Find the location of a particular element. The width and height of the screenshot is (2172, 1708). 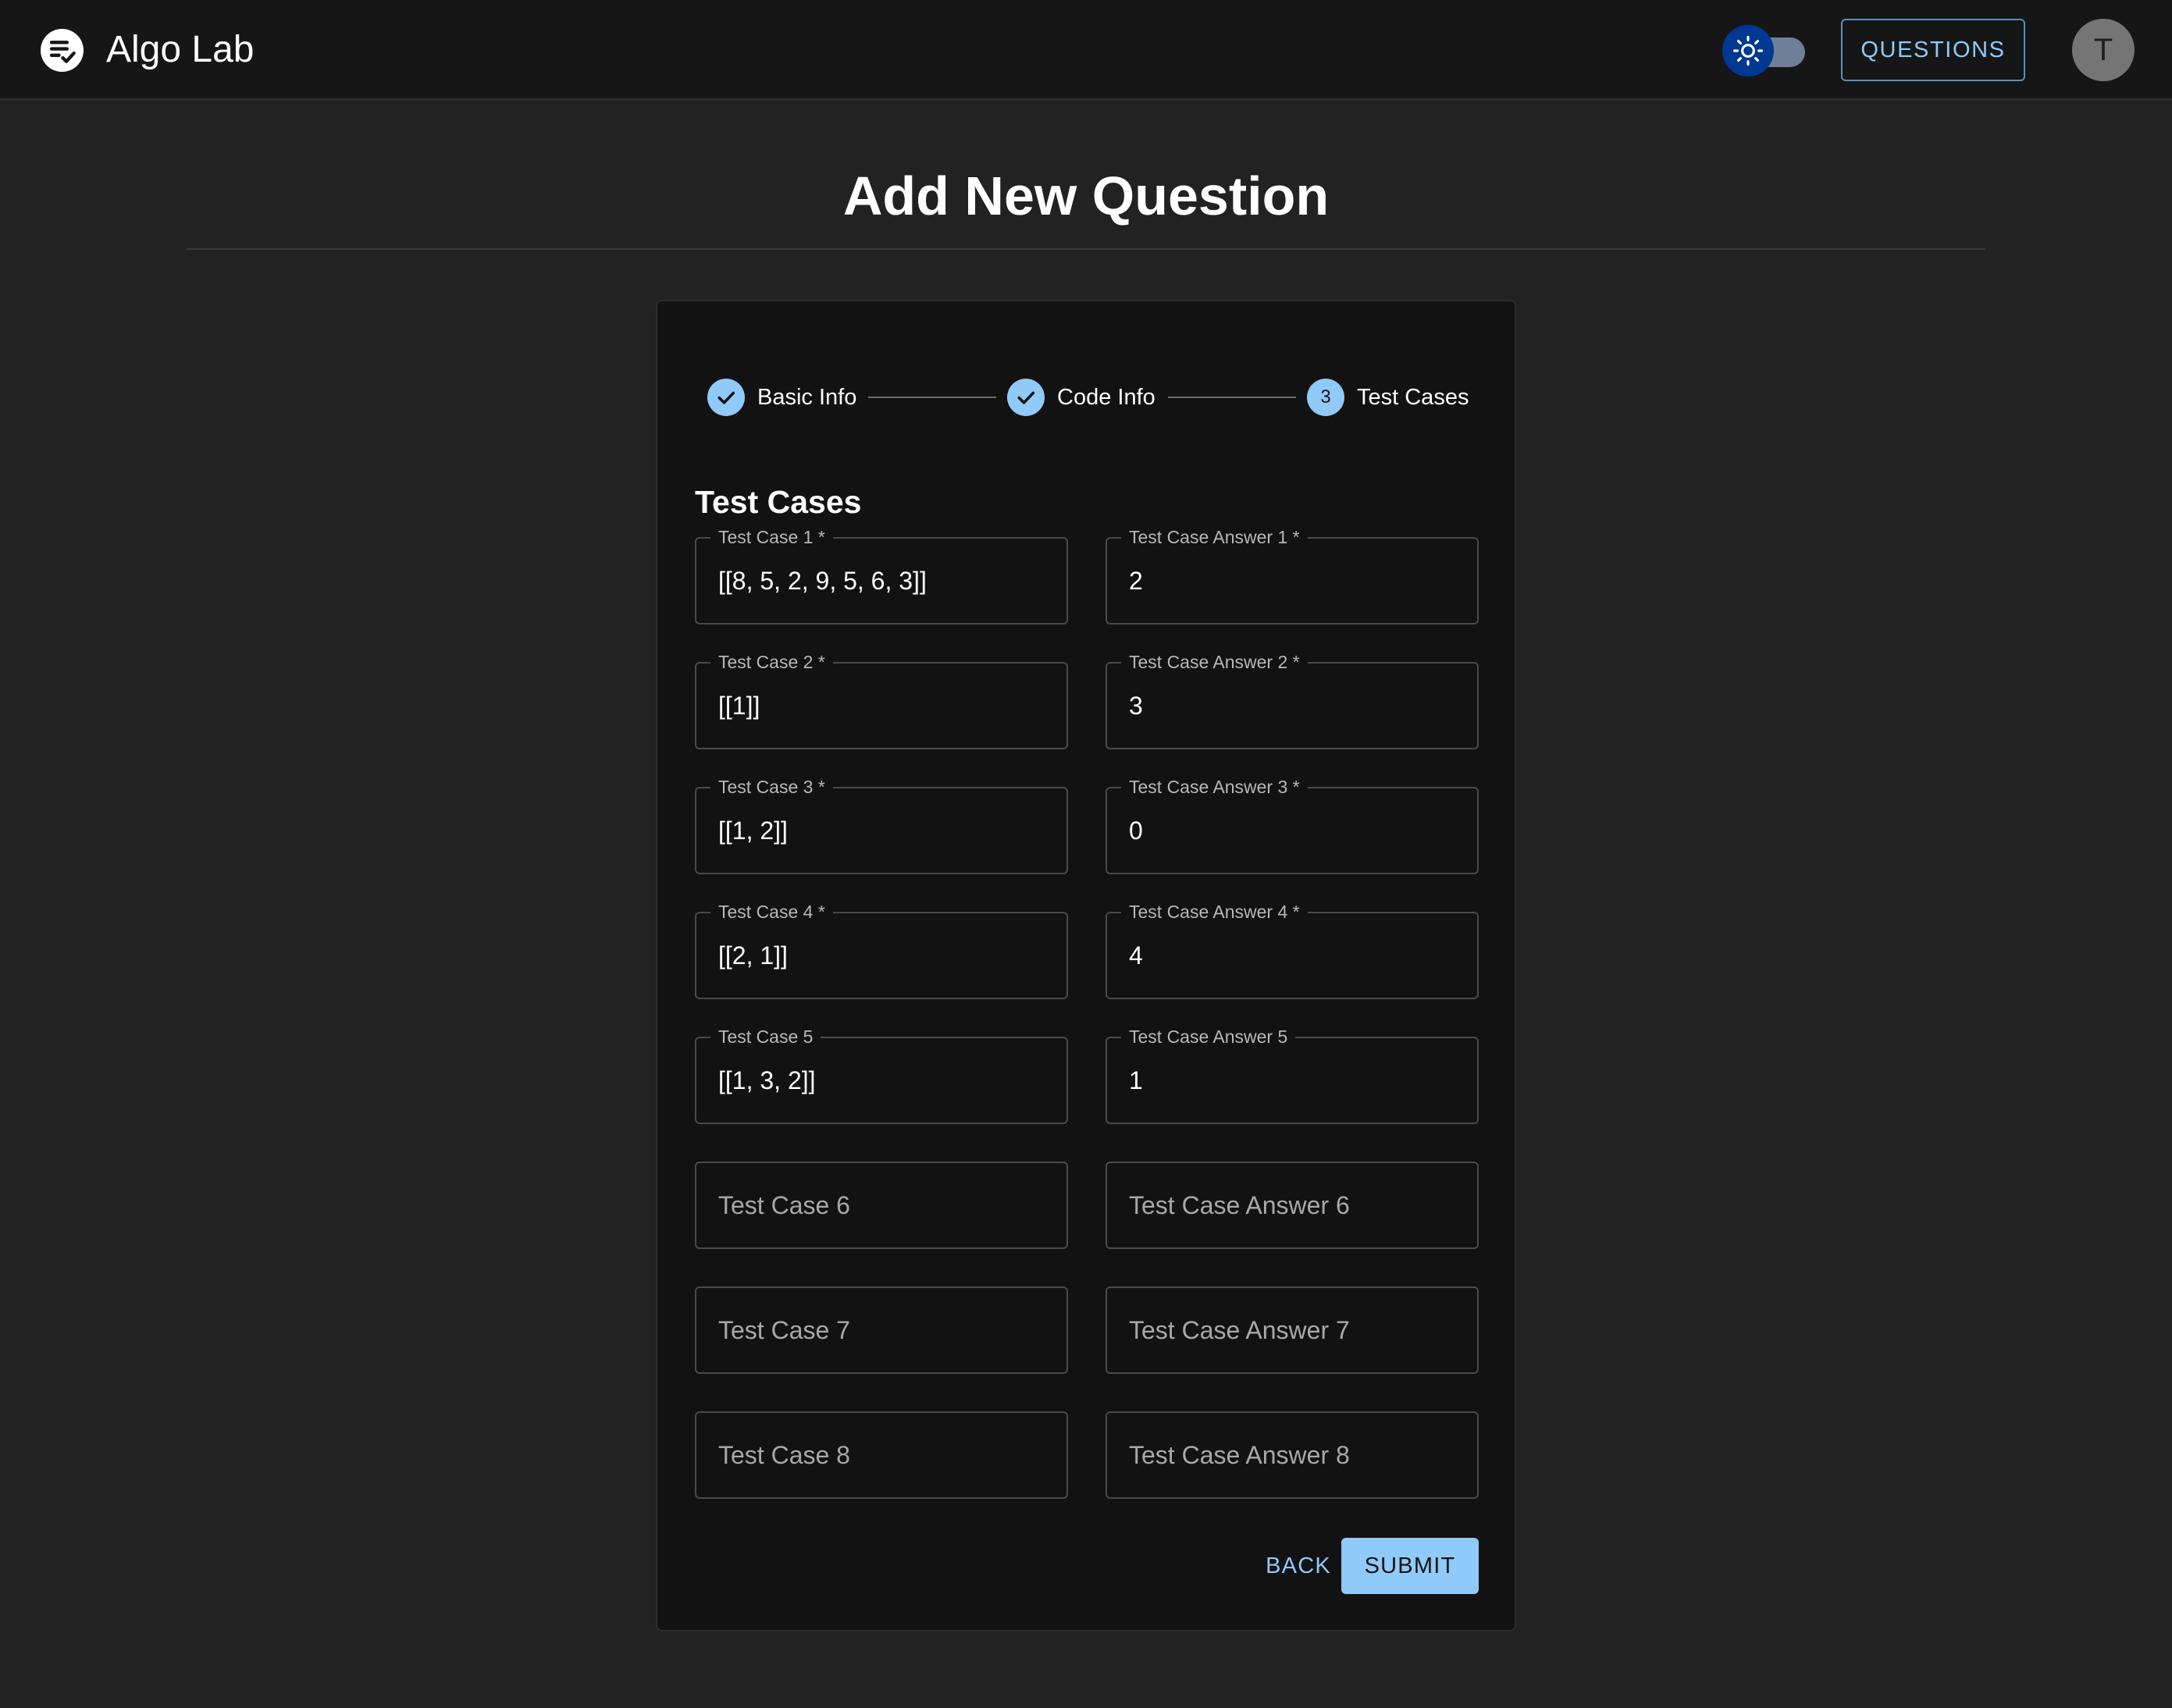

app-bar: Algo Lab QUESTIONS T is located at coordinates (1086, 50).